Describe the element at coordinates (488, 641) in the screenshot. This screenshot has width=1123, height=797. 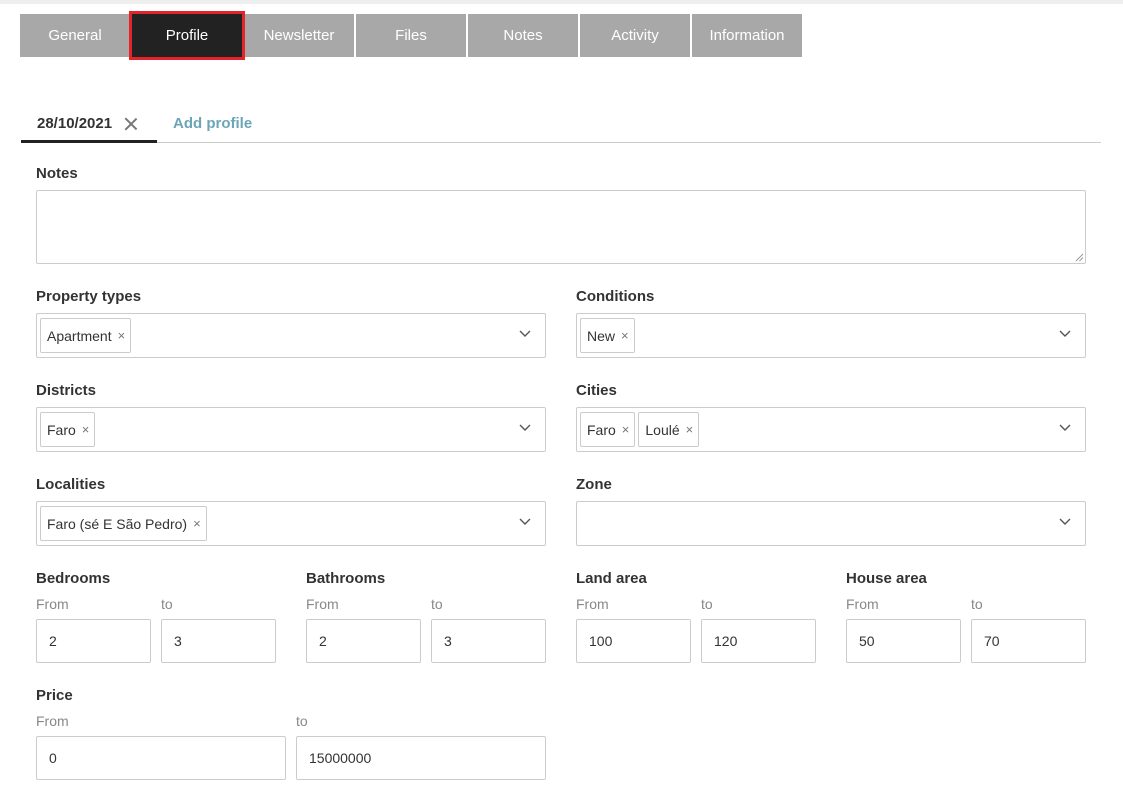
I see `bathrooms-to-input` at that location.